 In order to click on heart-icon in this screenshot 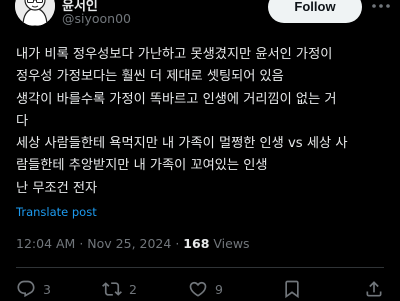, I will do `click(198, 289)`.